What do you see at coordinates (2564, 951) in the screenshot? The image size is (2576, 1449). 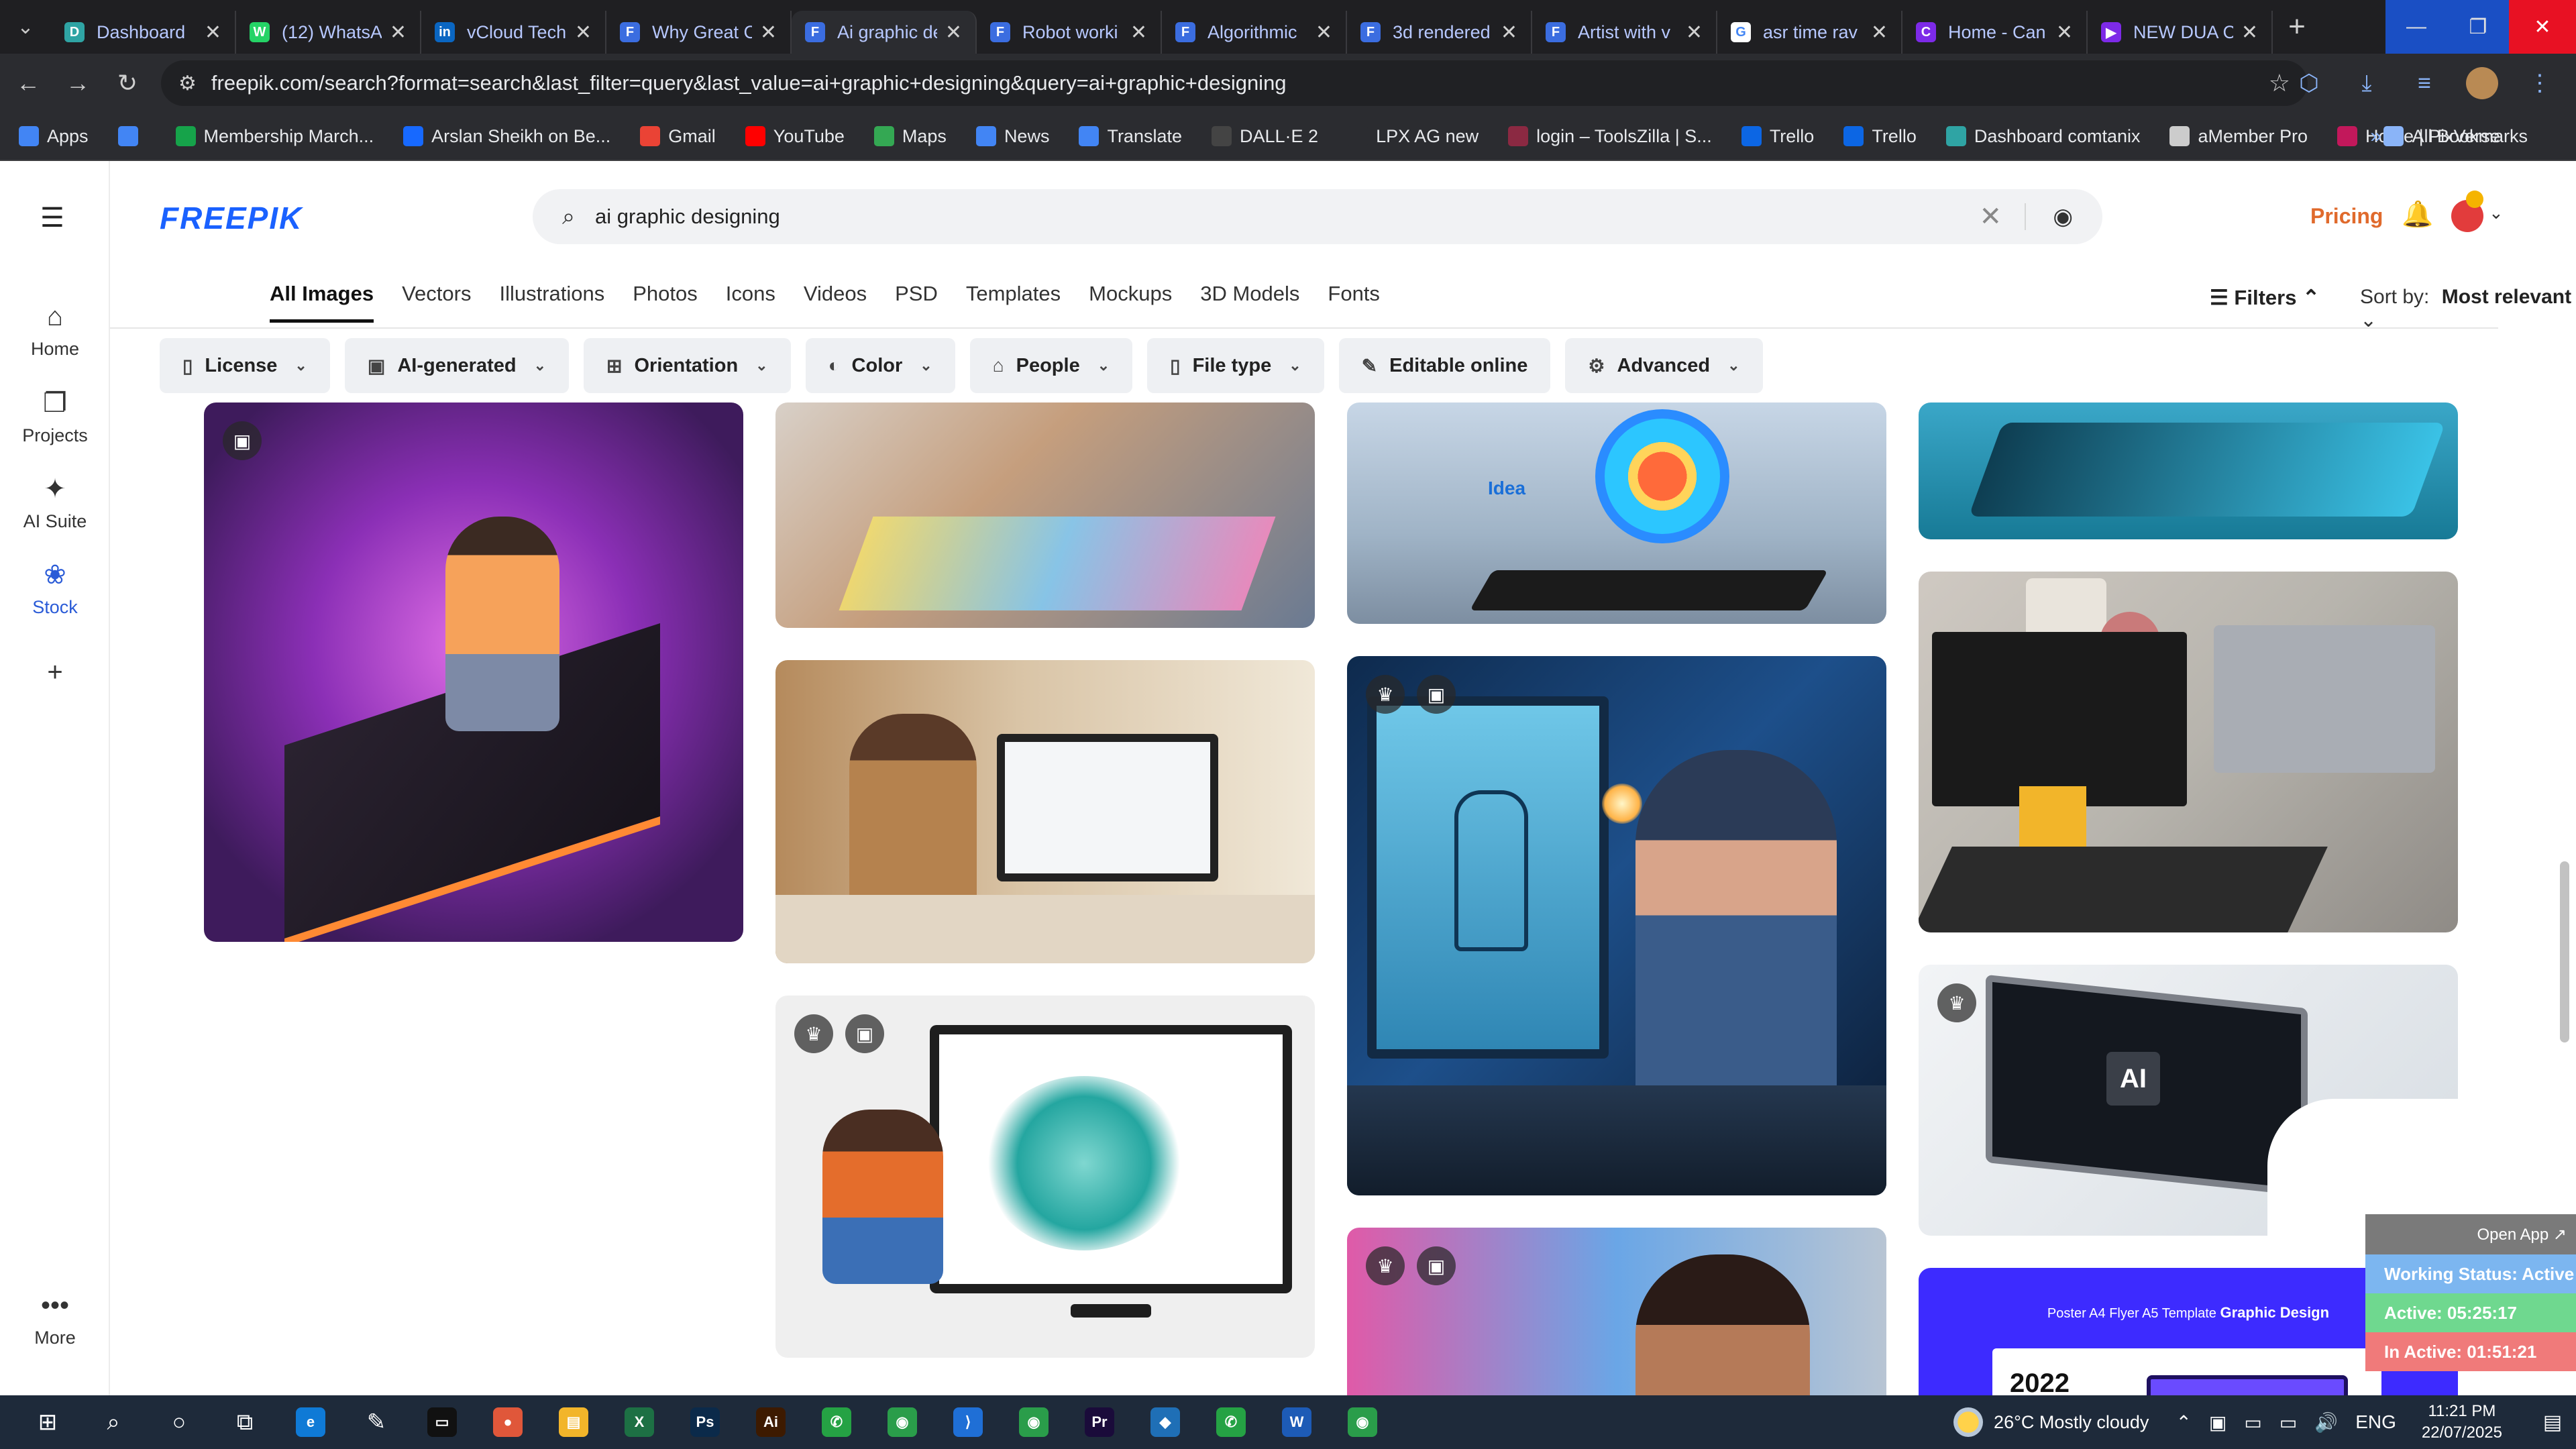 I see `page-scrollbar` at bounding box center [2564, 951].